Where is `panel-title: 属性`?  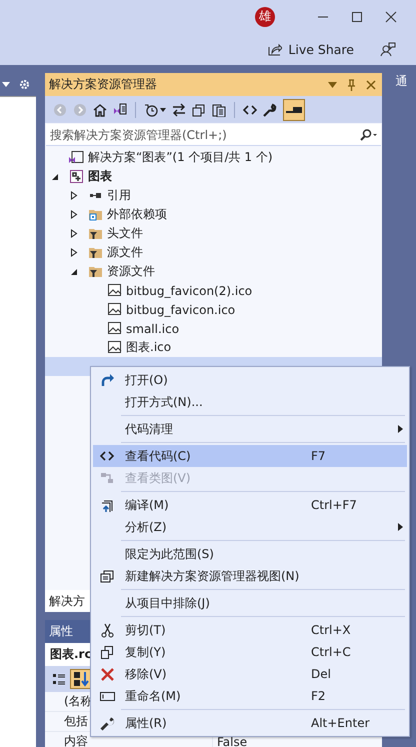 panel-title: 属性 is located at coordinates (61, 631).